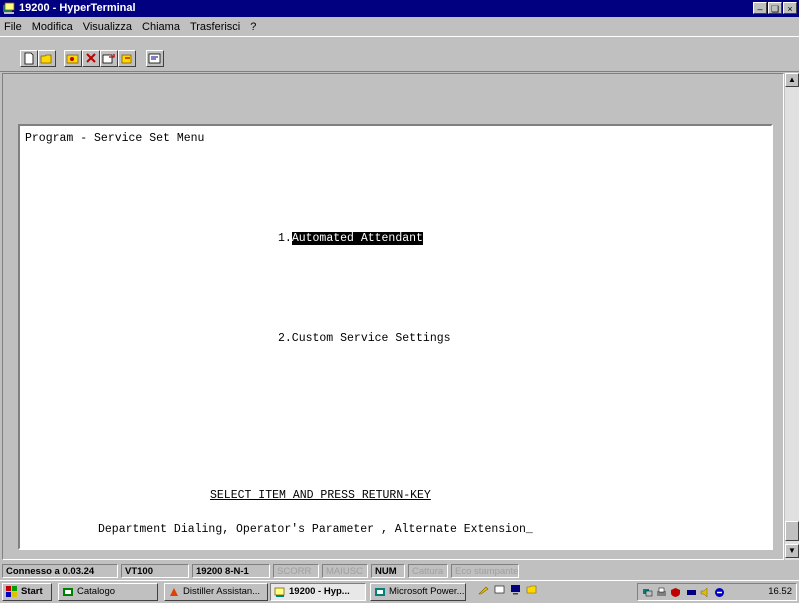  I want to click on new-button, so click(29, 58).